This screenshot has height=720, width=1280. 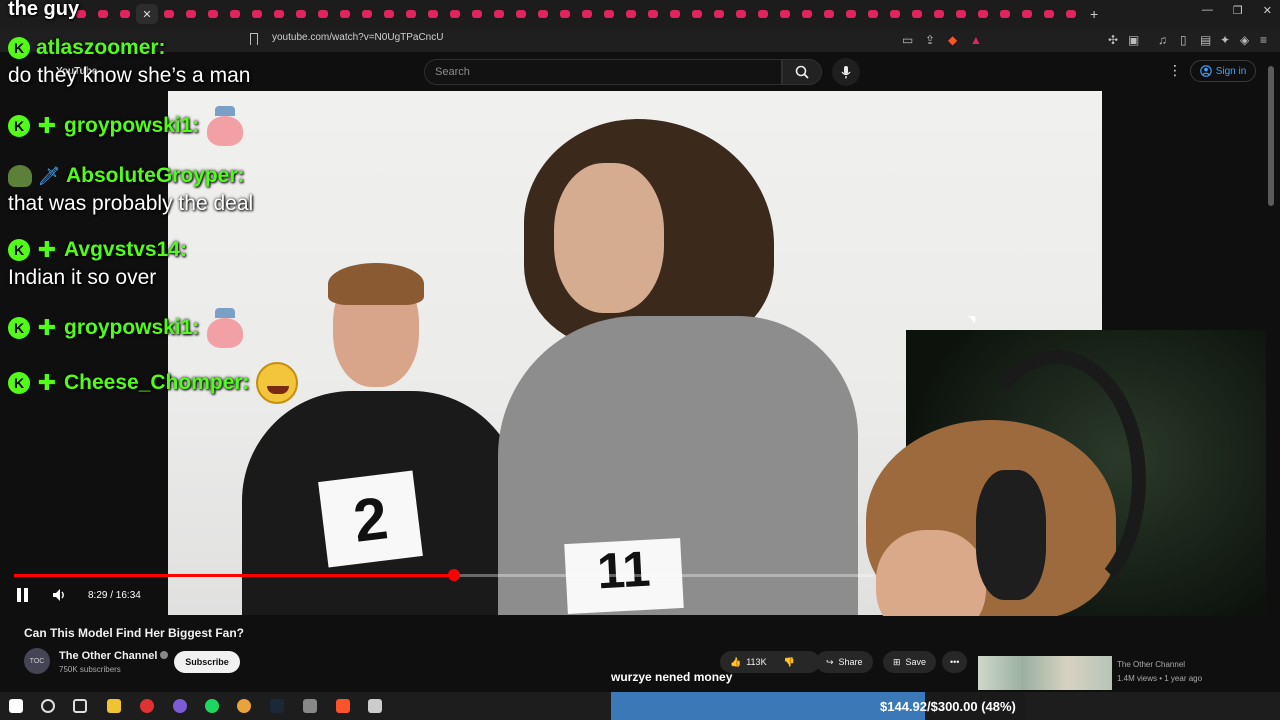 I want to click on spotify-icon, so click(x=212, y=706).